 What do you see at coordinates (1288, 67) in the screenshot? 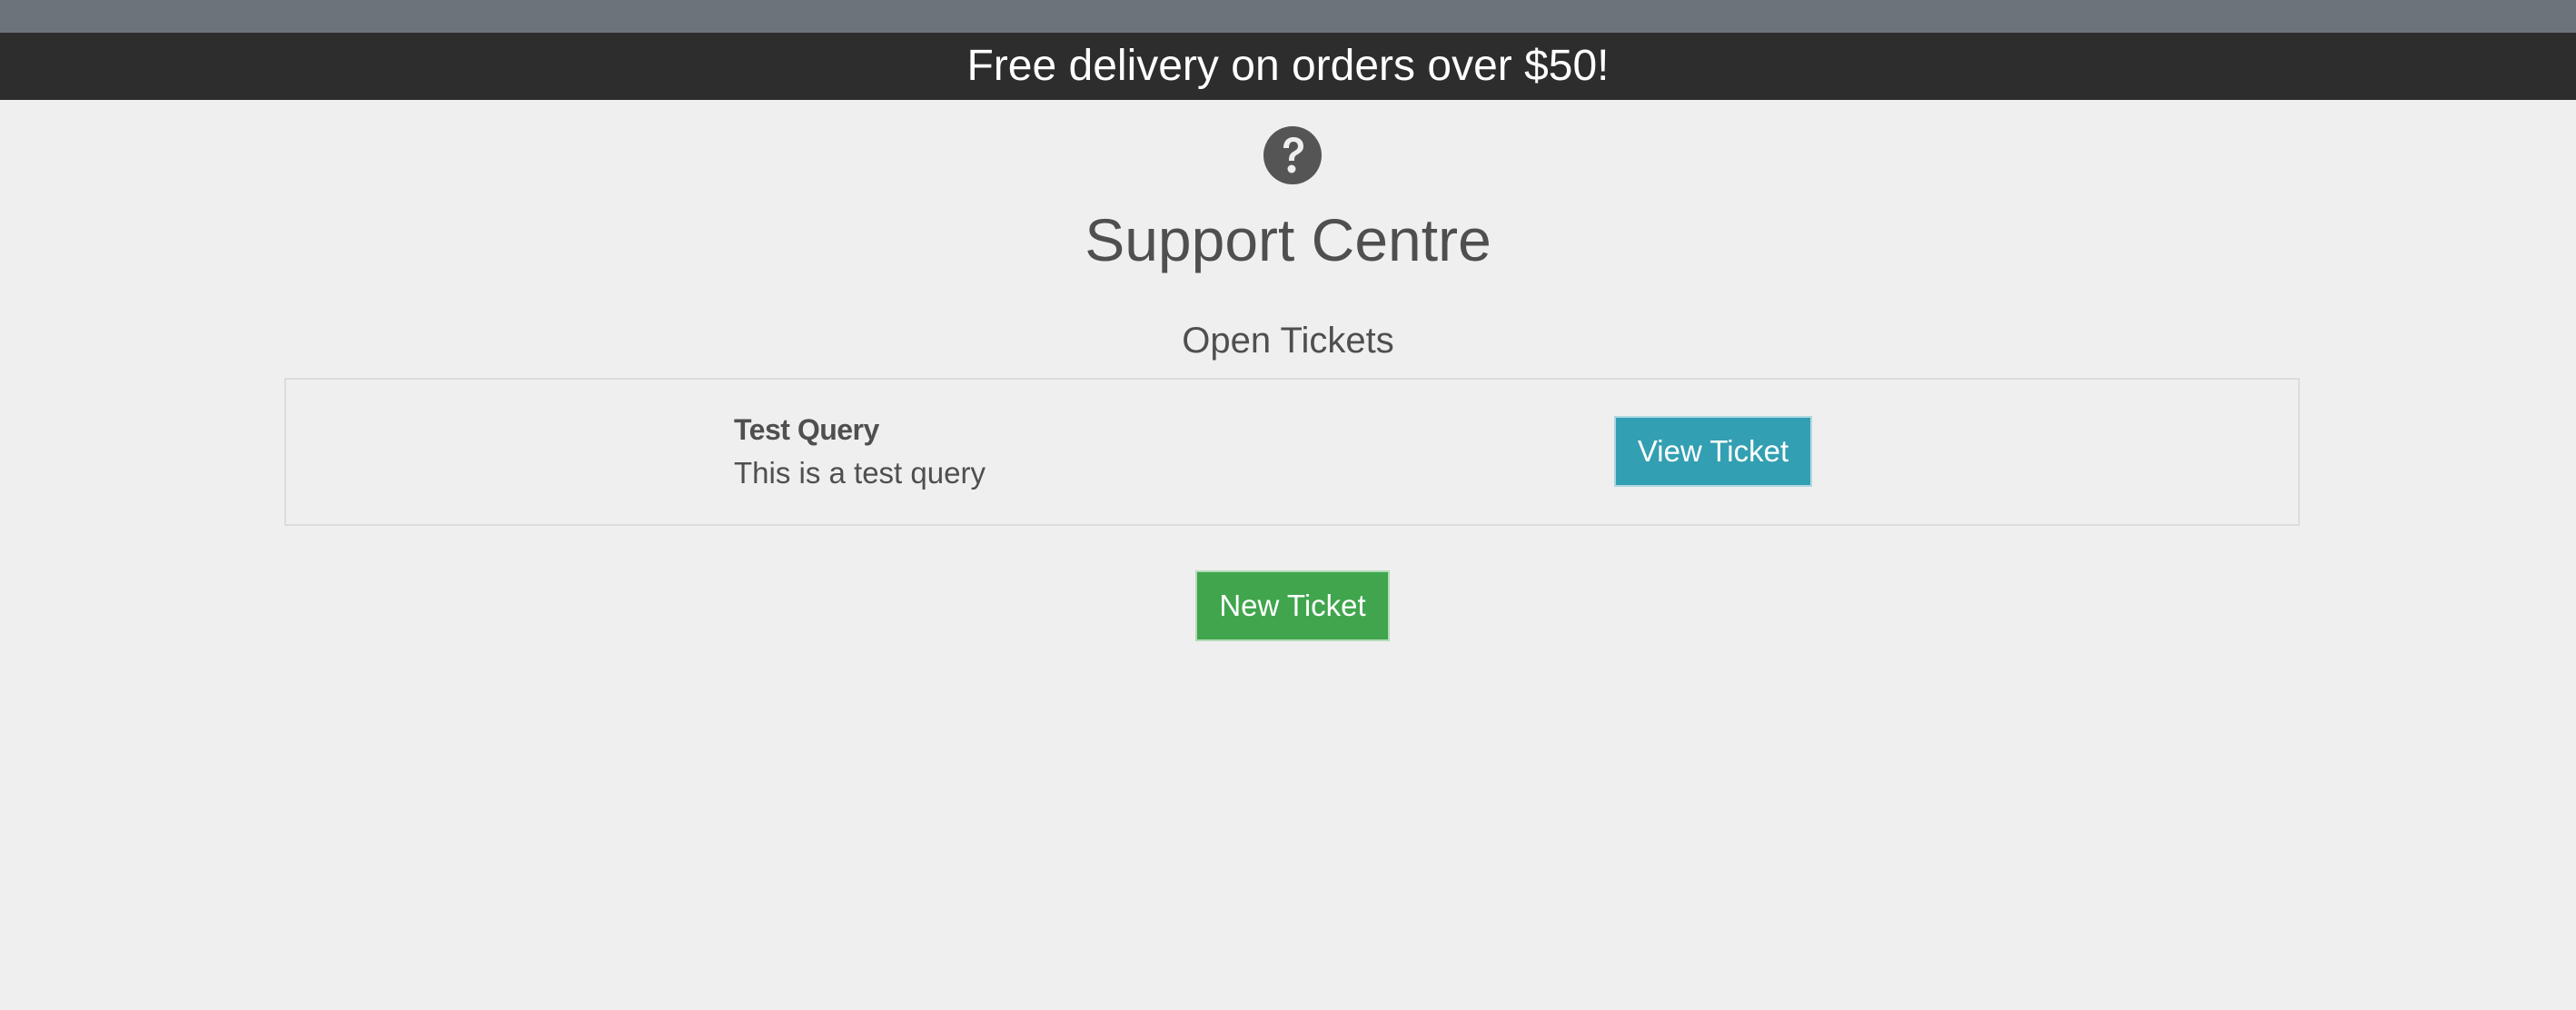
I see `promo-banner: Free delivery on orders over $50!` at bounding box center [1288, 67].